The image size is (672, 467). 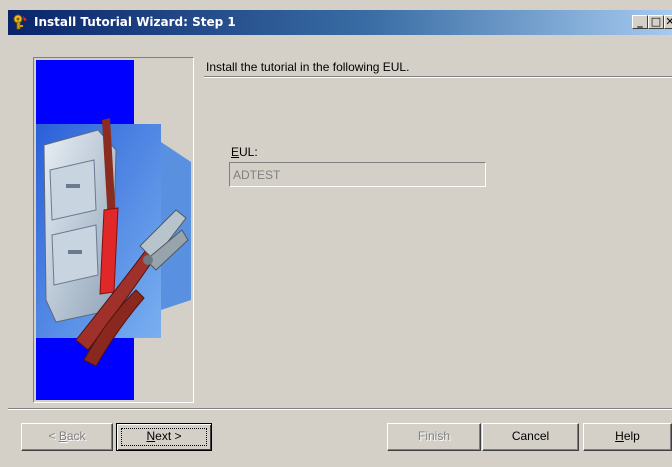 I want to click on wizard-key-icon, so click(x=20, y=22).